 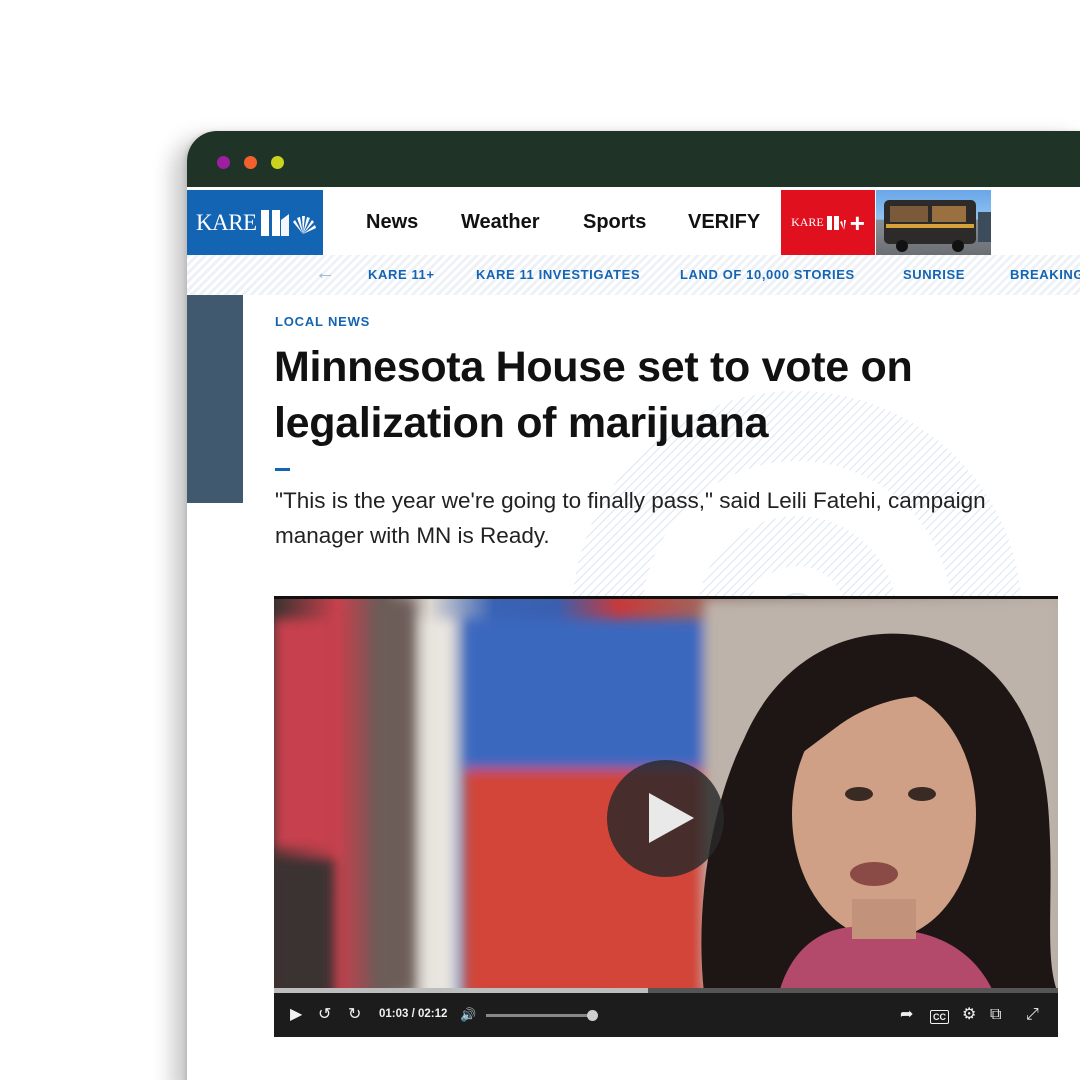 I want to click on nav-verify: VERIFY, so click(x=724, y=222).